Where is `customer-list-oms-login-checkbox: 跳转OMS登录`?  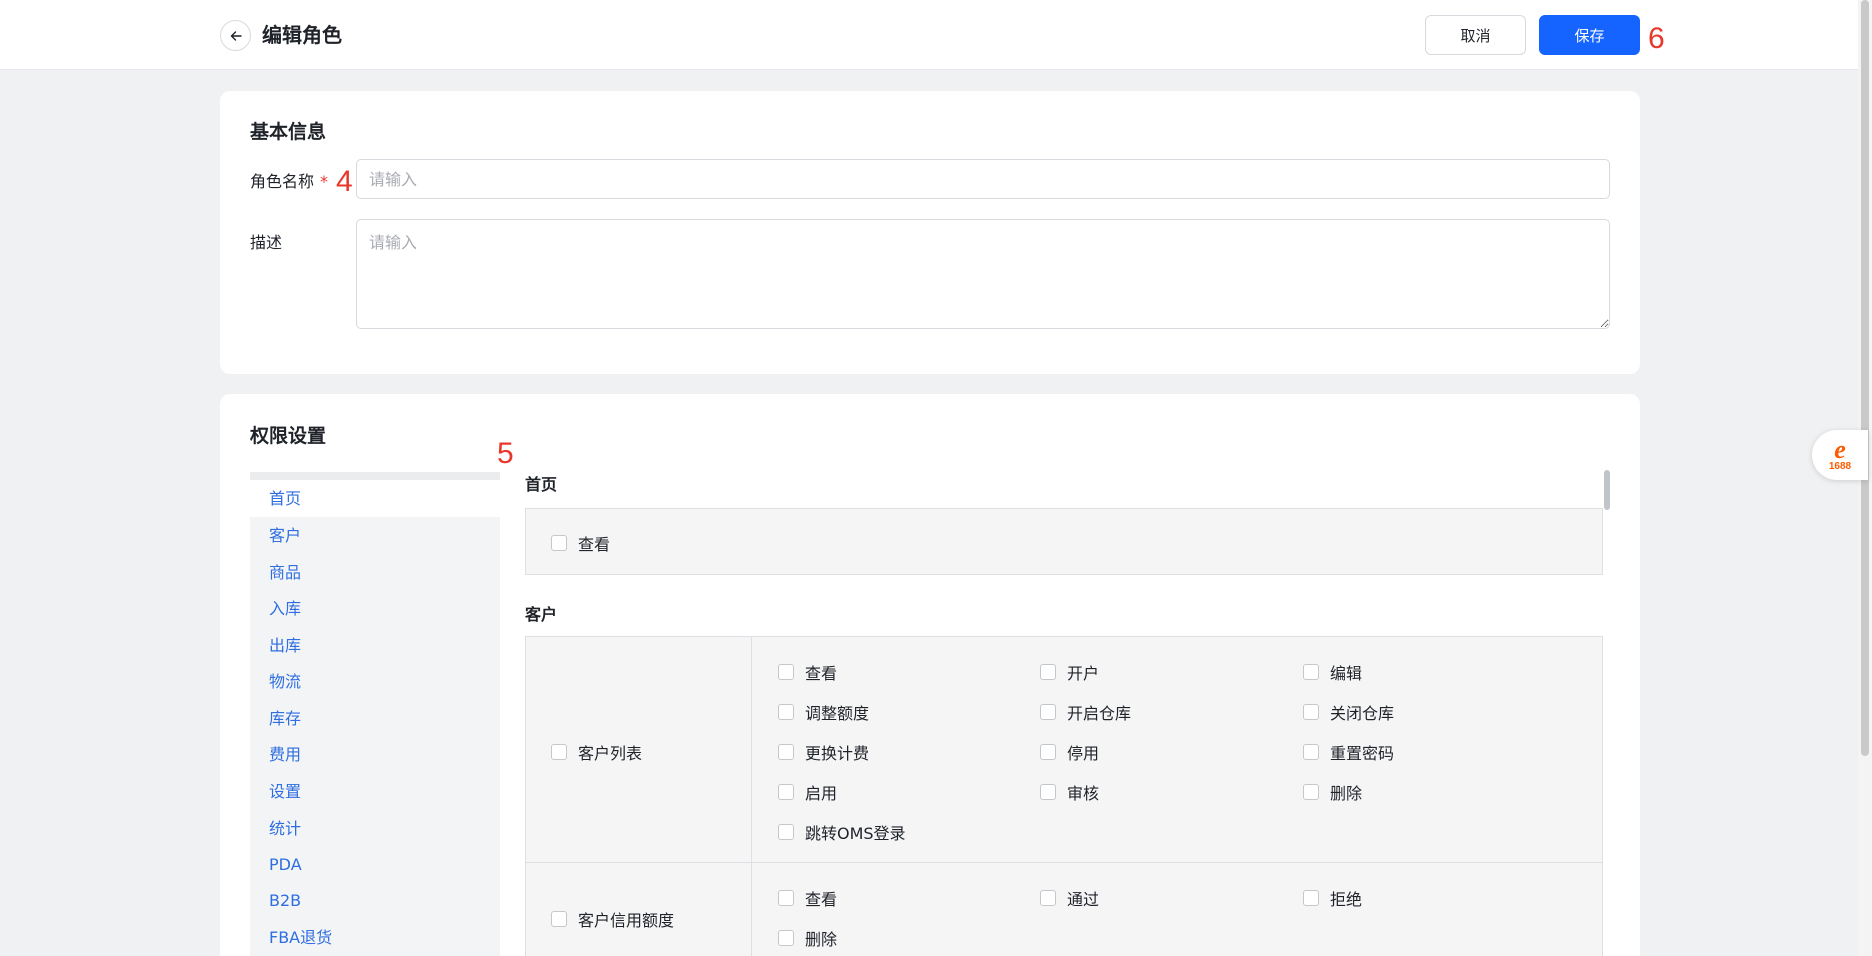 customer-list-oms-login-checkbox: 跳转OMS登录 is located at coordinates (842, 832).